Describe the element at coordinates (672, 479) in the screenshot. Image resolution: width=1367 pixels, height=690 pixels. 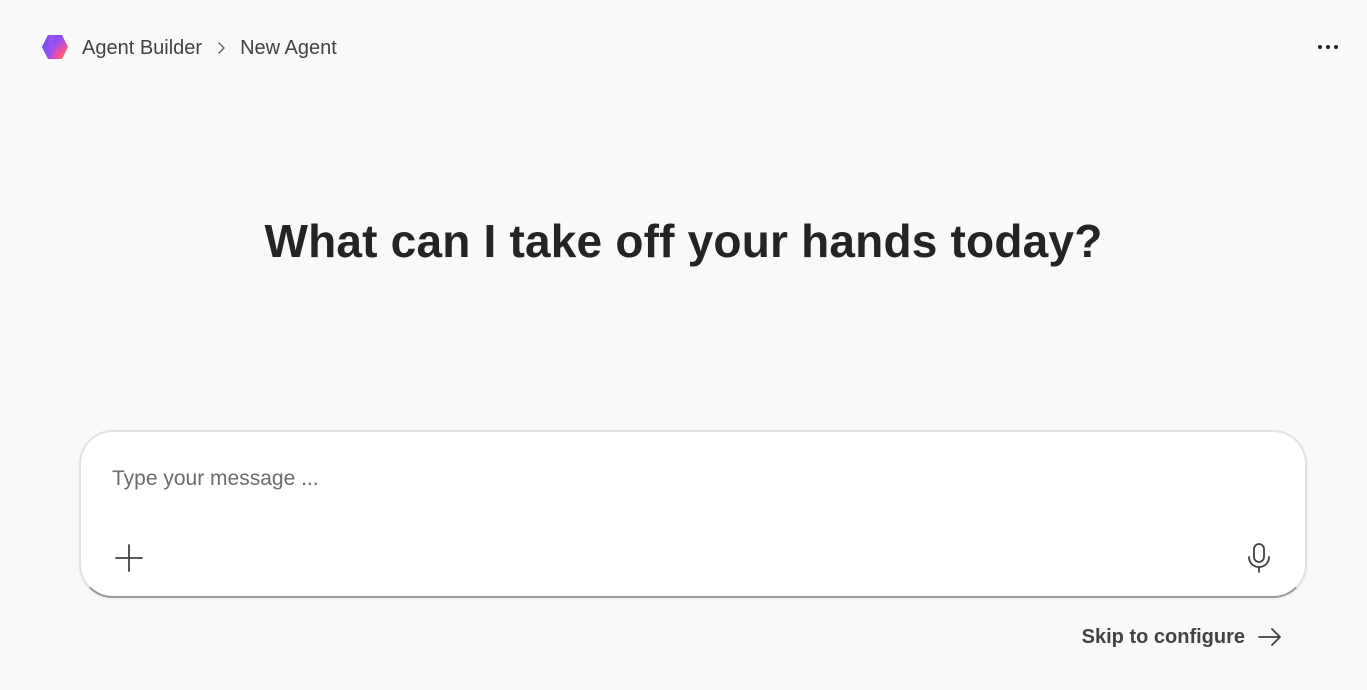
I see `message-input` at that location.